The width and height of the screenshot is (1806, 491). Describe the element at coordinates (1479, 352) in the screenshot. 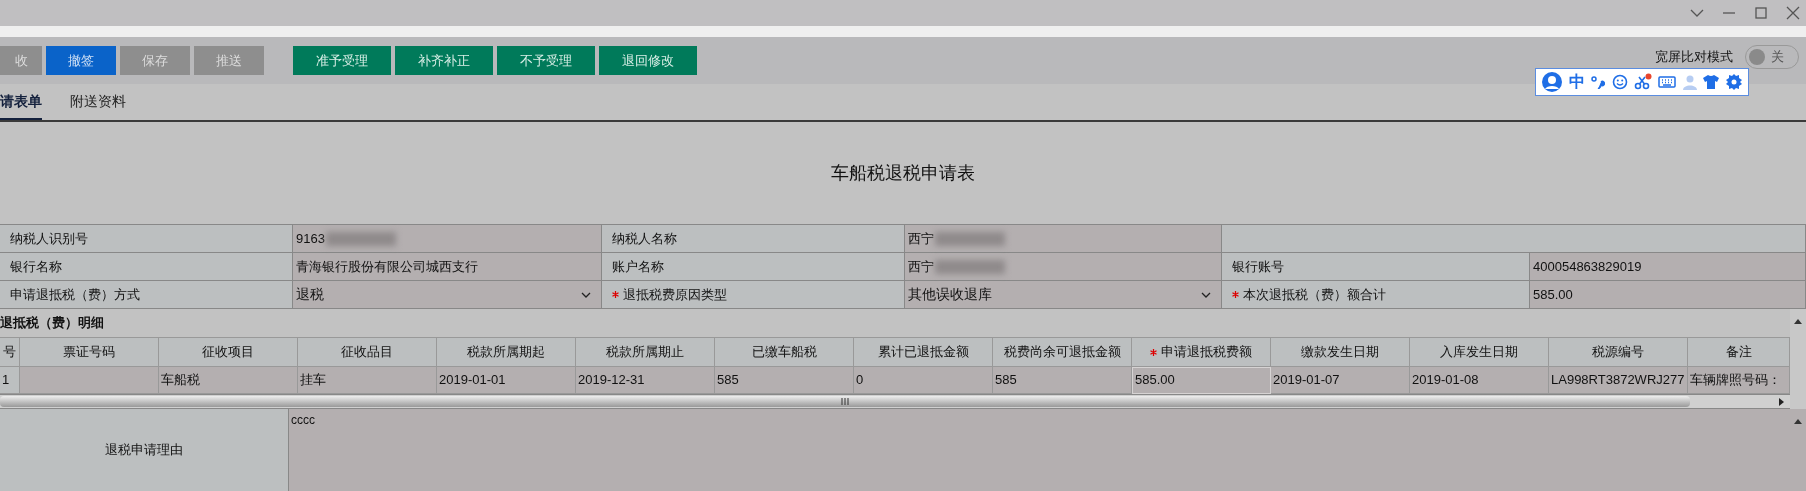

I see `column-header: 入库发生日期` at that location.